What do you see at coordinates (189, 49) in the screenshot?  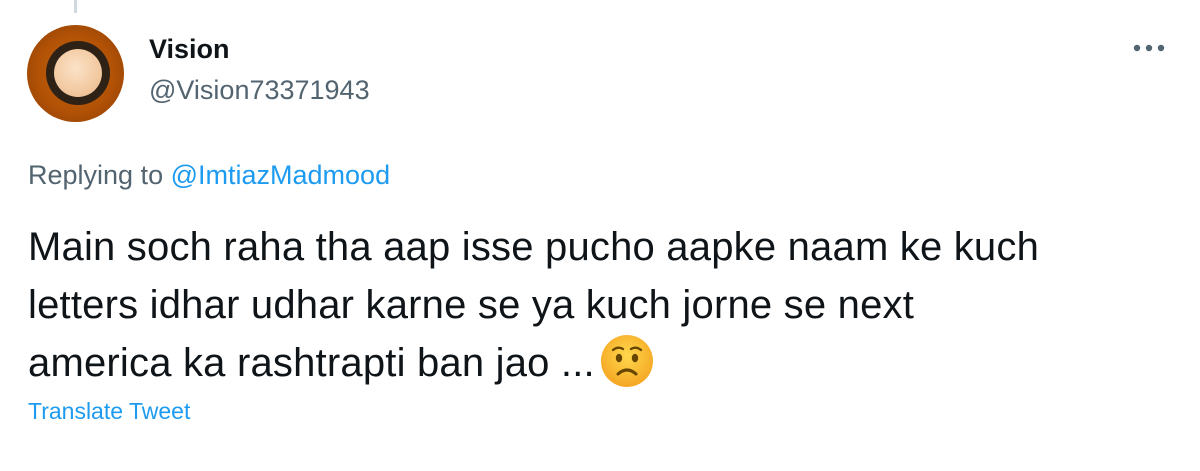 I see `user-display-name: Vision` at bounding box center [189, 49].